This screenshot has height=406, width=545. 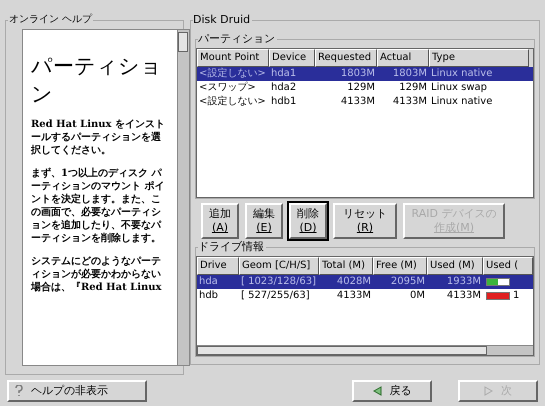 What do you see at coordinates (19, 391) in the screenshot?
I see `help-icon` at bounding box center [19, 391].